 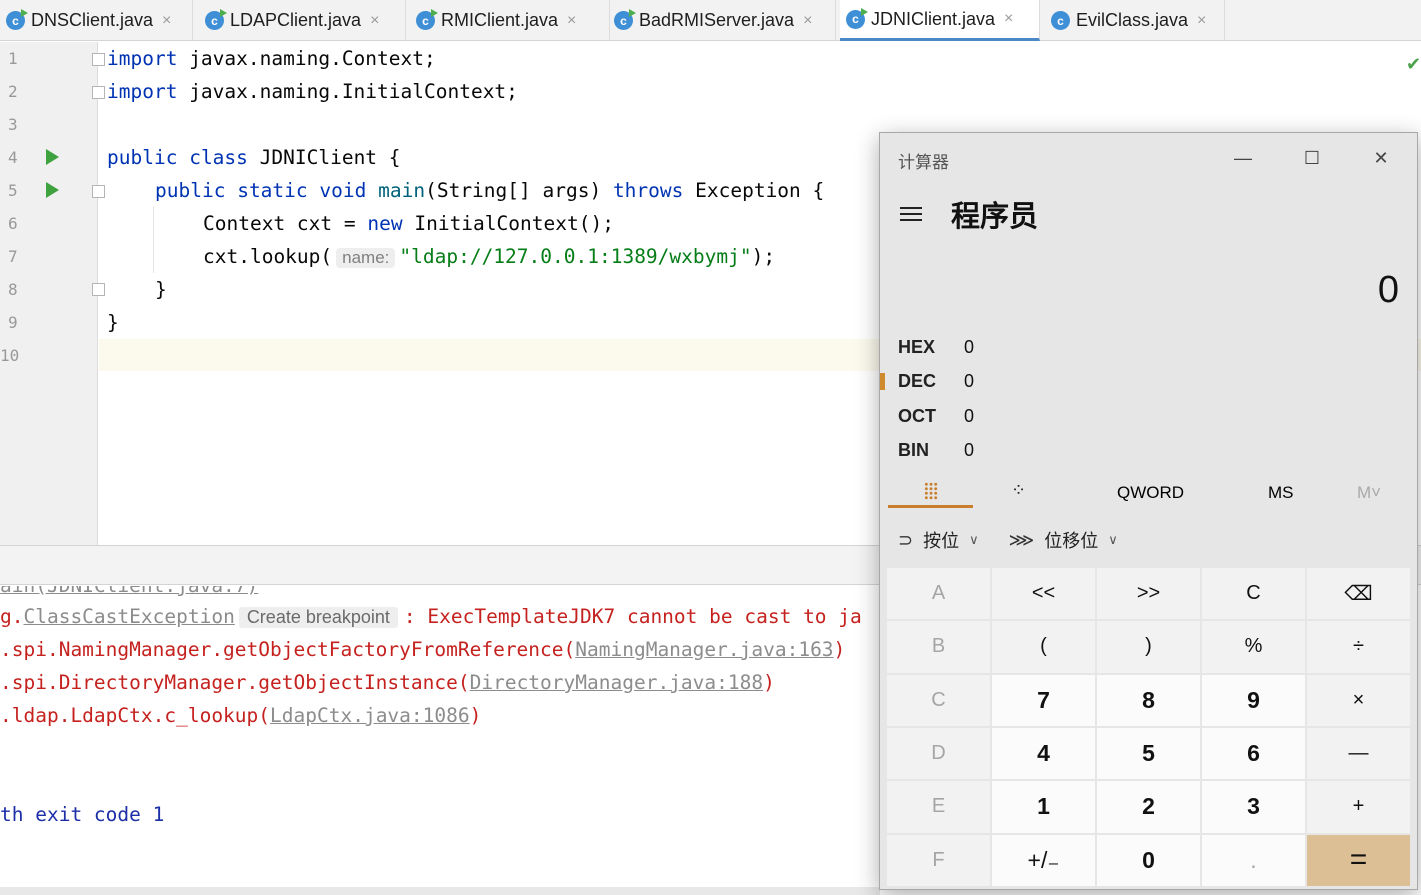 What do you see at coordinates (1243, 158) in the screenshot?
I see `minimize-icon: —` at bounding box center [1243, 158].